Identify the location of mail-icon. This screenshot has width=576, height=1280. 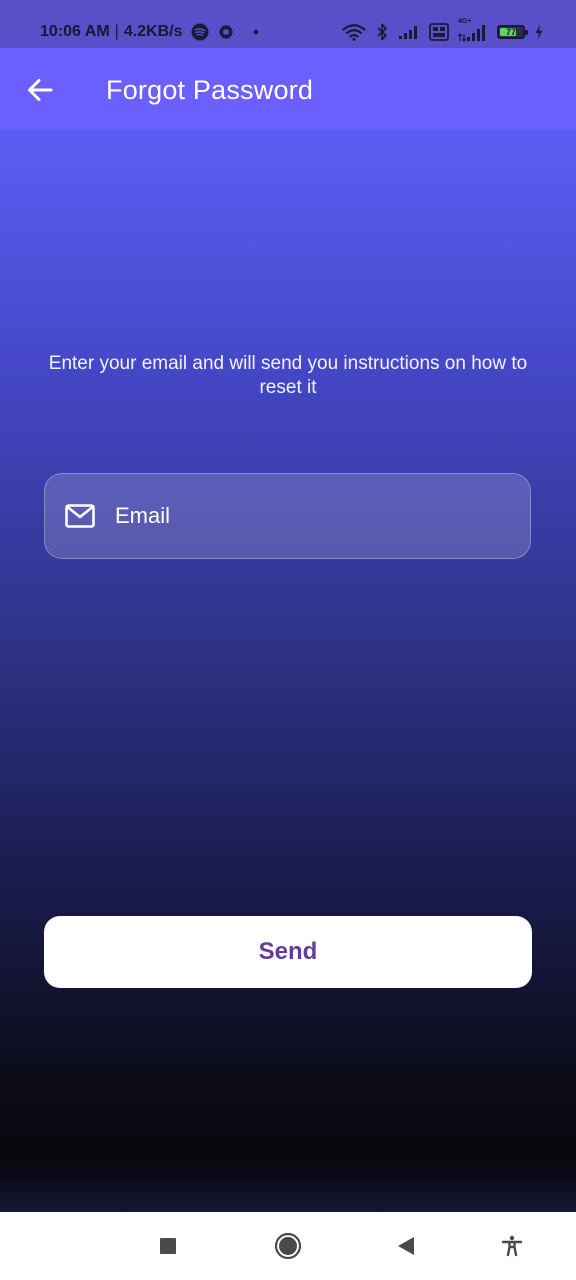
(80, 516).